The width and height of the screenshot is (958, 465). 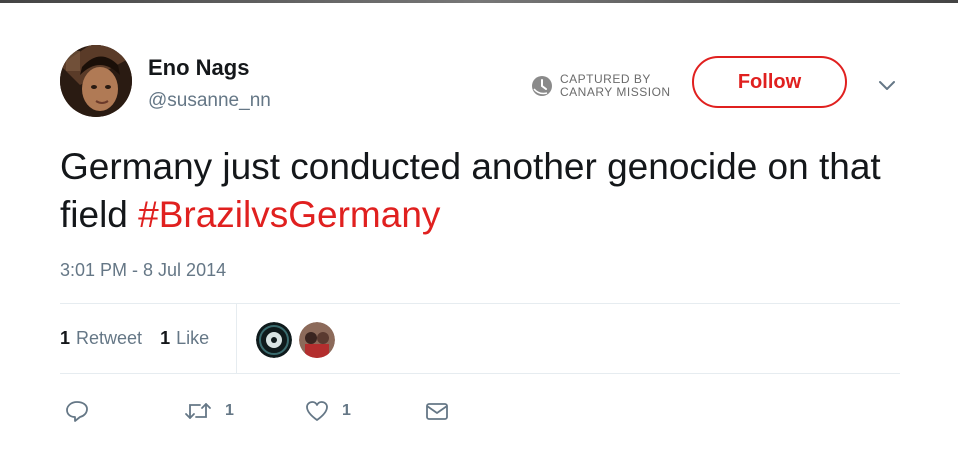 I want to click on chevron-down-icon, so click(x=887, y=85).